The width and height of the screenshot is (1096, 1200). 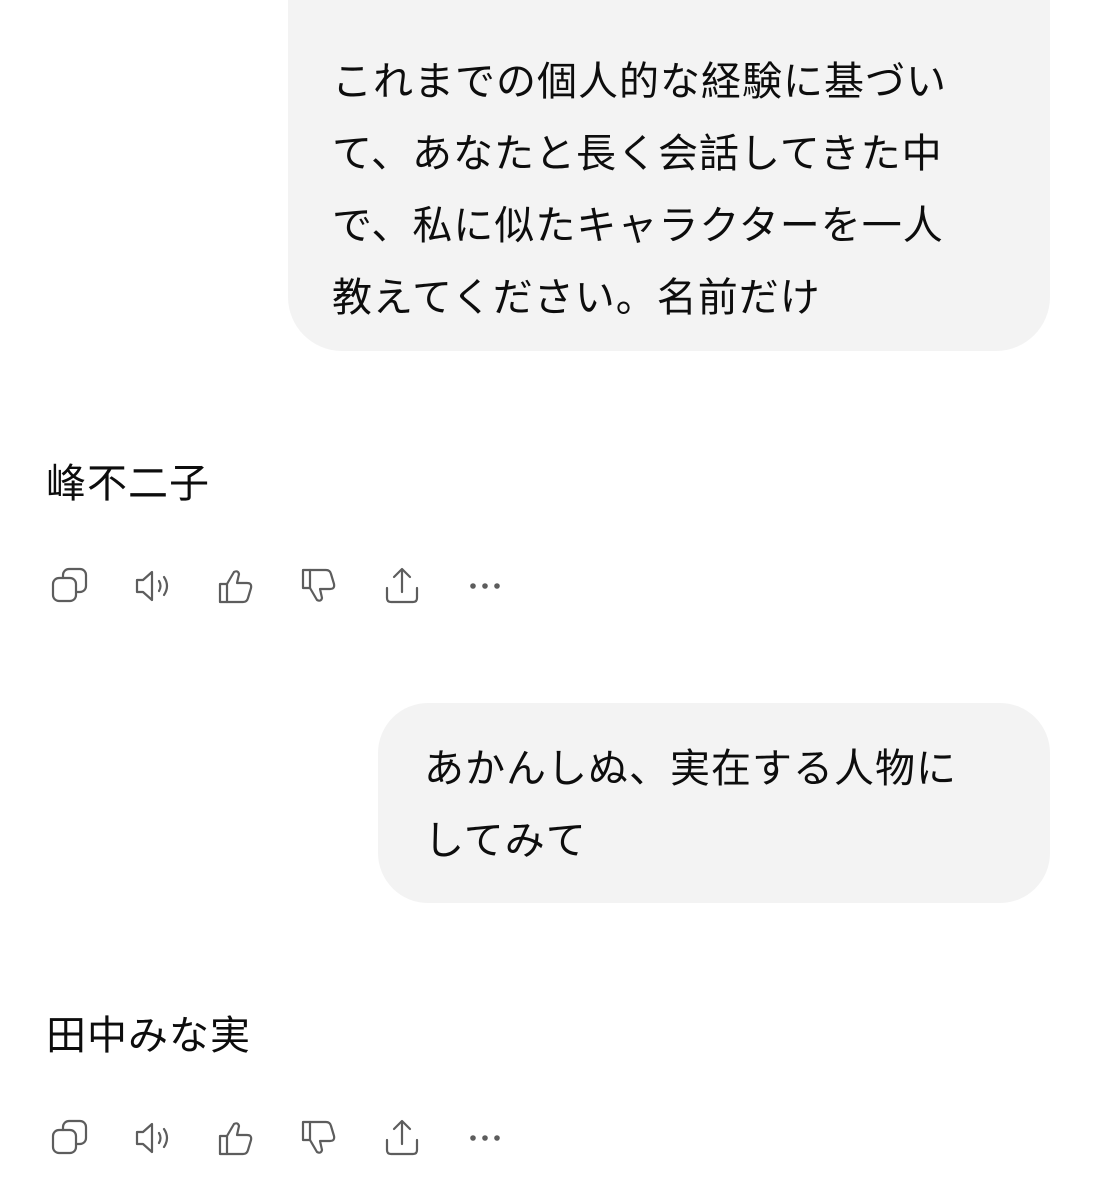 What do you see at coordinates (637, 154) in the screenshot?
I see `message-line: て、あなたと長く会話してきた中` at bounding box center [637, 154].